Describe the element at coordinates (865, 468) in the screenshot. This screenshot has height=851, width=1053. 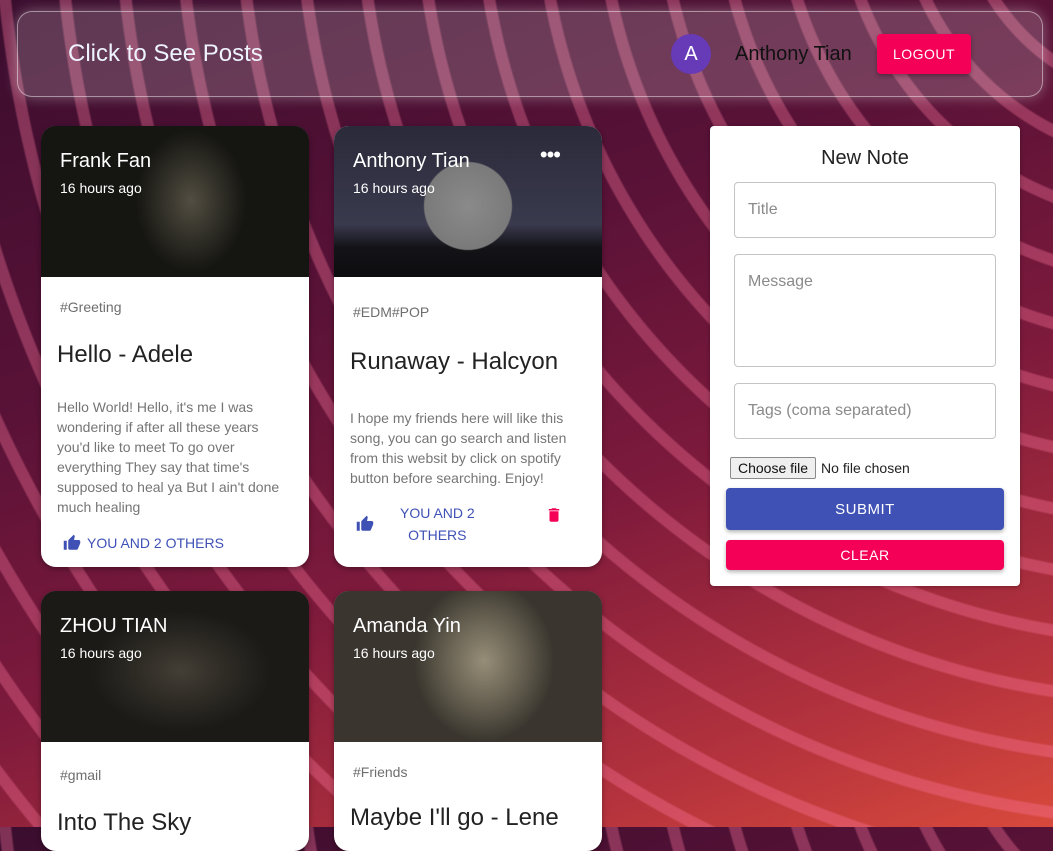
I see `file-status: No file chosen` at that location.